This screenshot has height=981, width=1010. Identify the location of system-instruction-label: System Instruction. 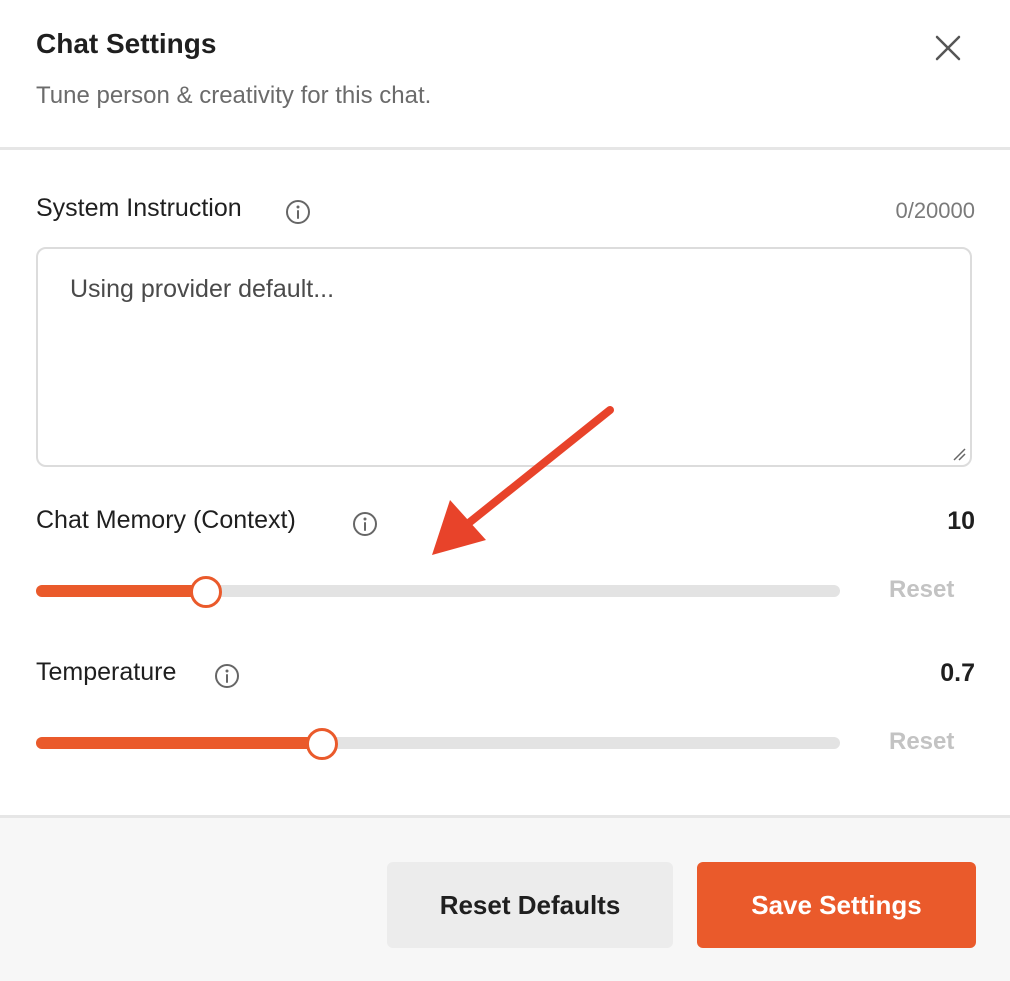
(139, 208).